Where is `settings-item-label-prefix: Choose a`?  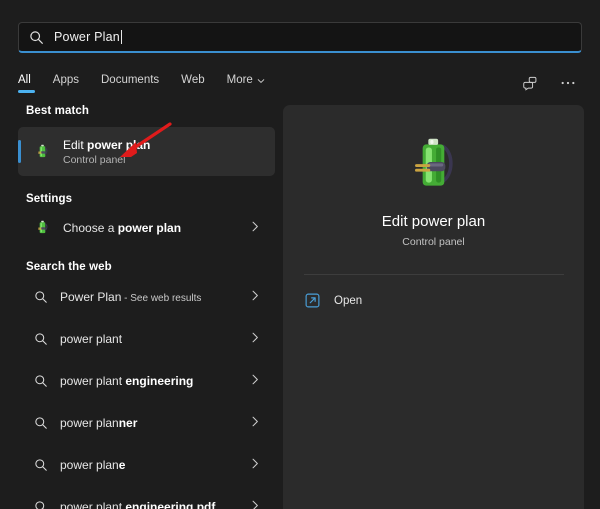
settings-item-label-prefix: Choose a is located at coordinates (90, 227).